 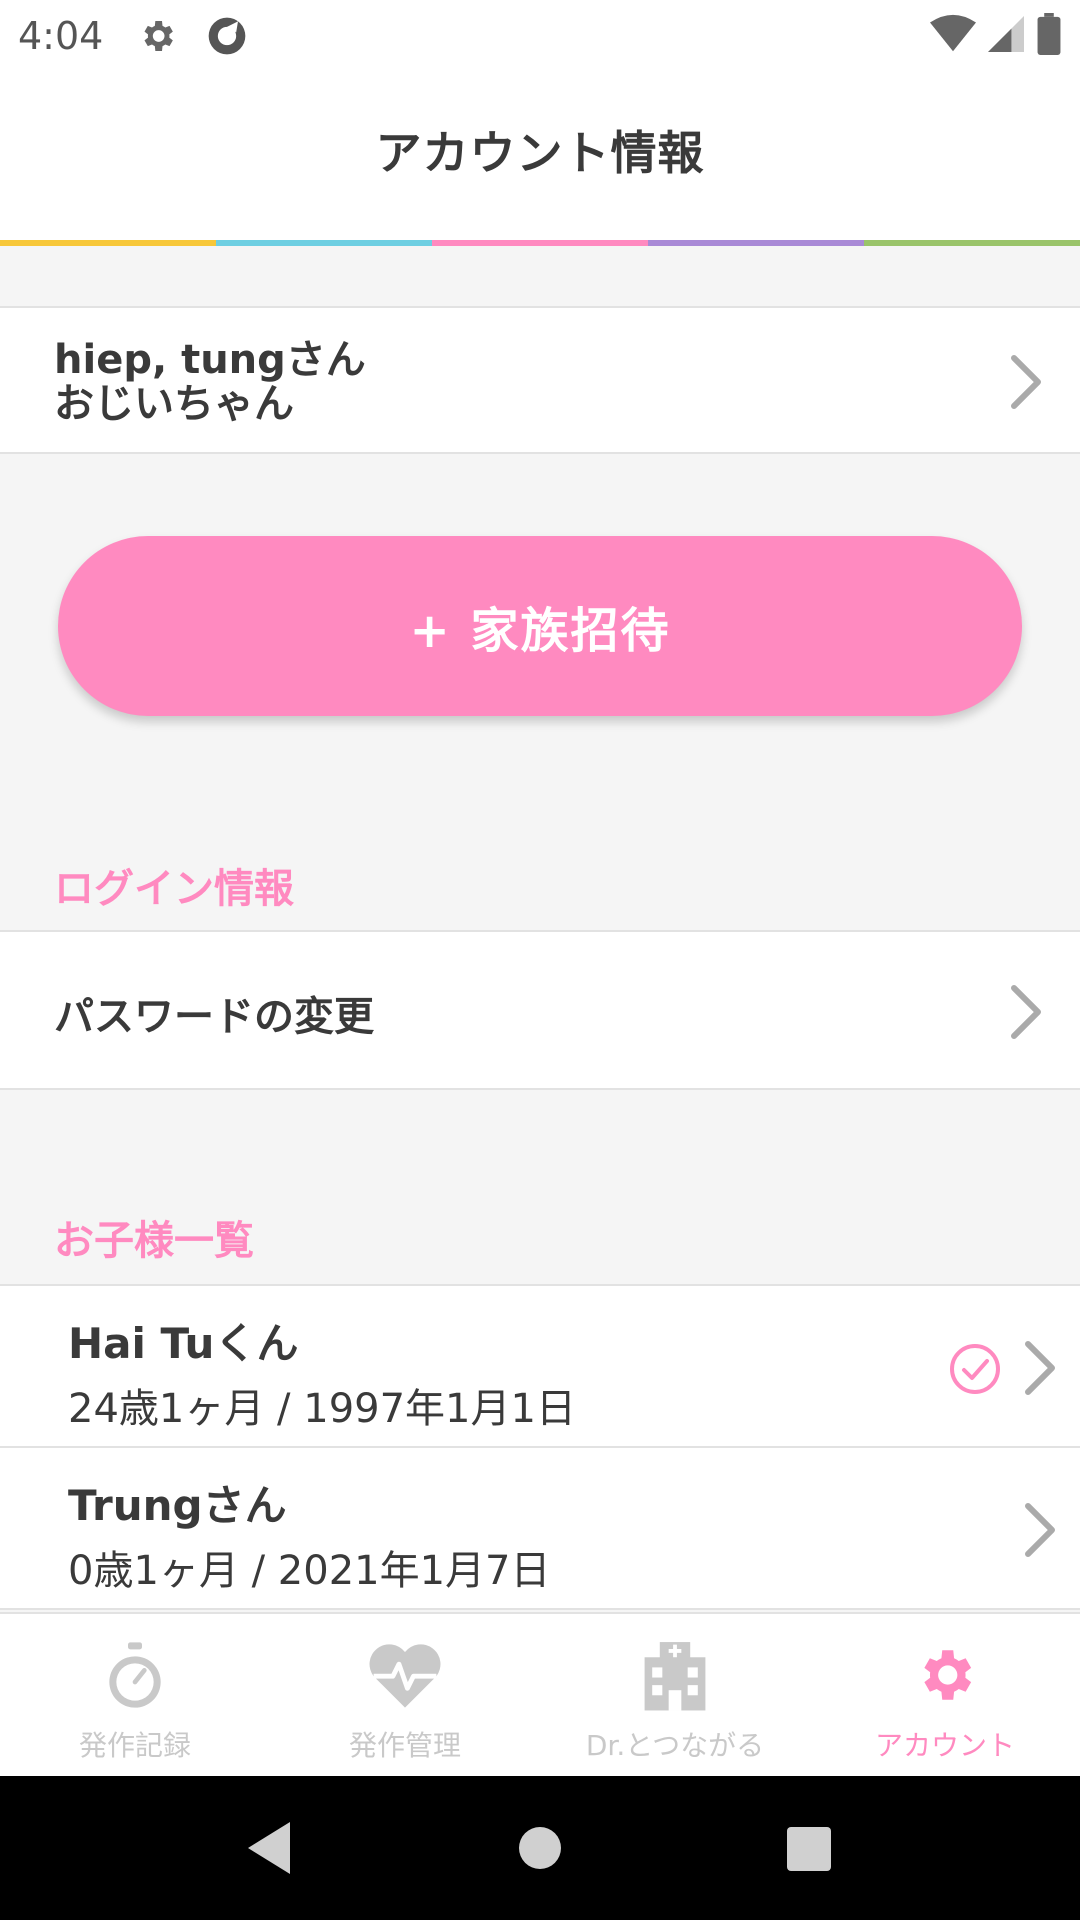 I want to click on nav-seizure-record: 発作記録, so click(x=135, y=1695).